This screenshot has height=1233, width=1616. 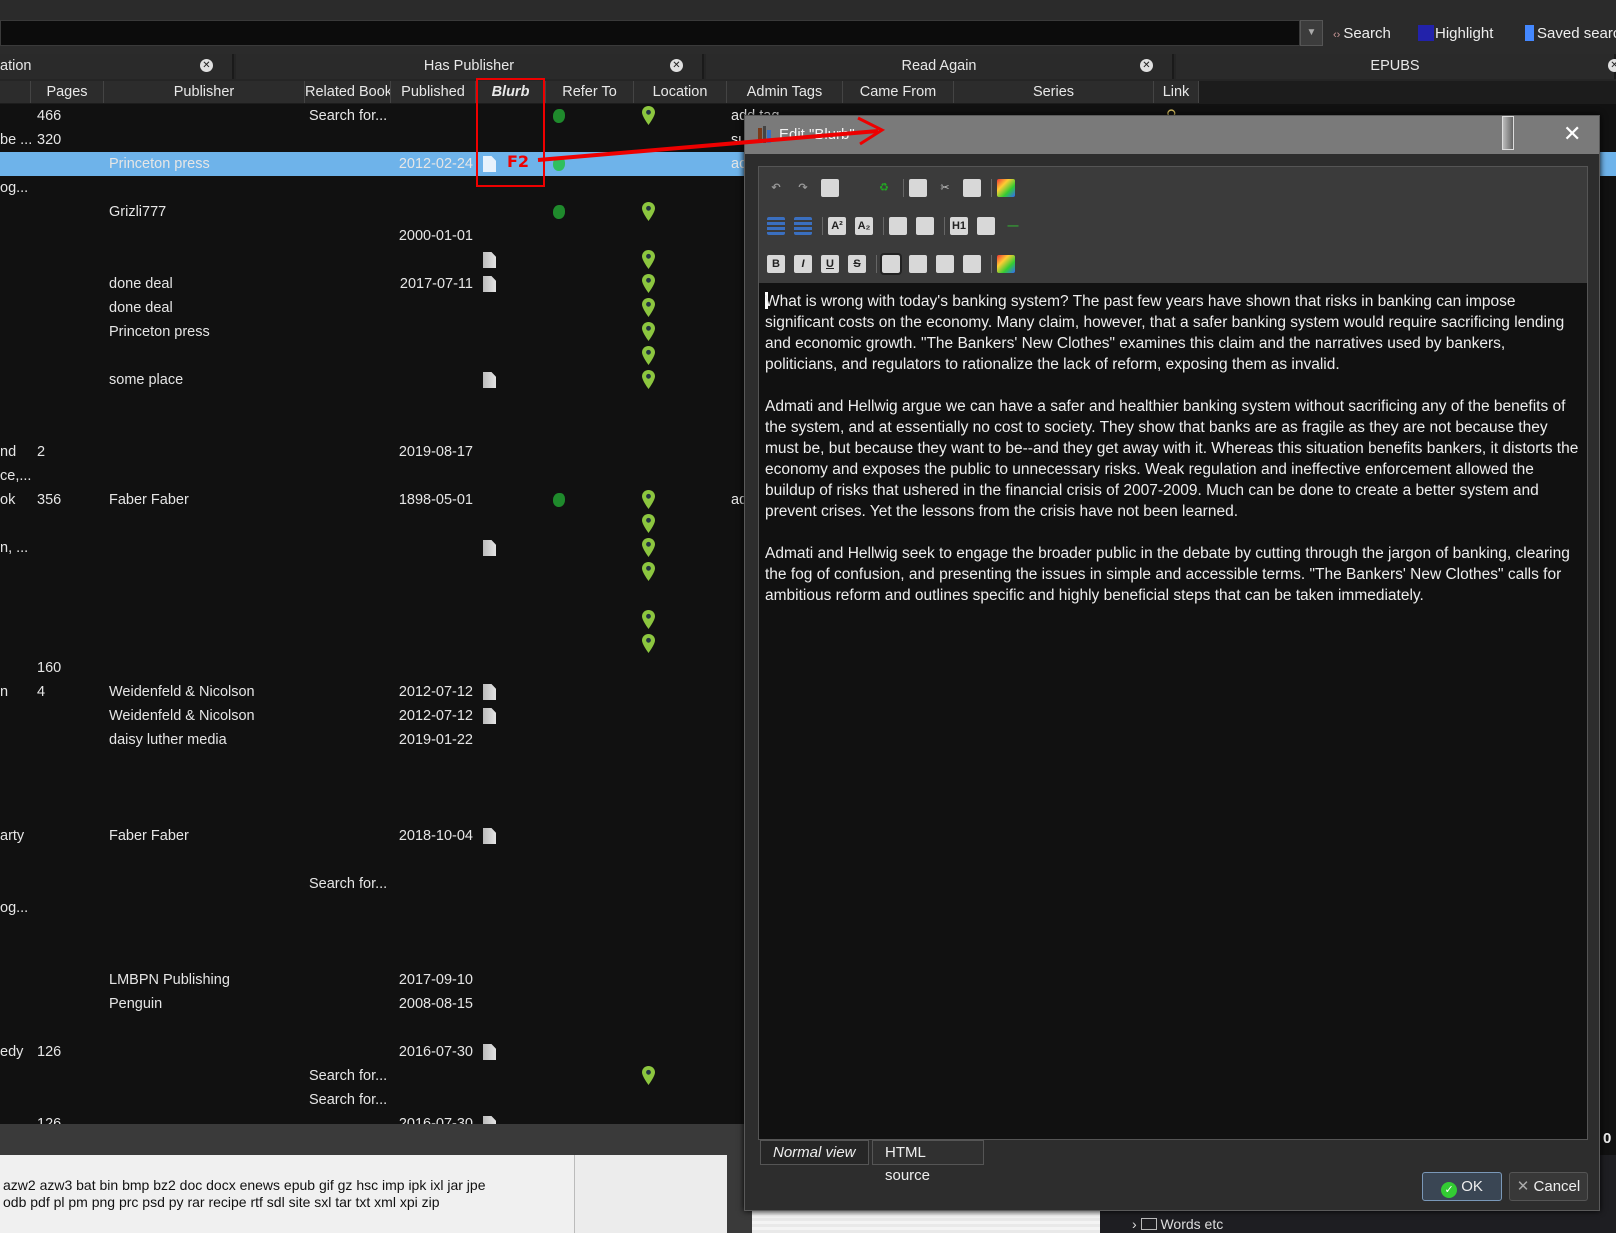 What do you see at coordinates (1367, 33) in the screenshot?
I see `search-button-label: Search` at bounding box center [1367, 33].